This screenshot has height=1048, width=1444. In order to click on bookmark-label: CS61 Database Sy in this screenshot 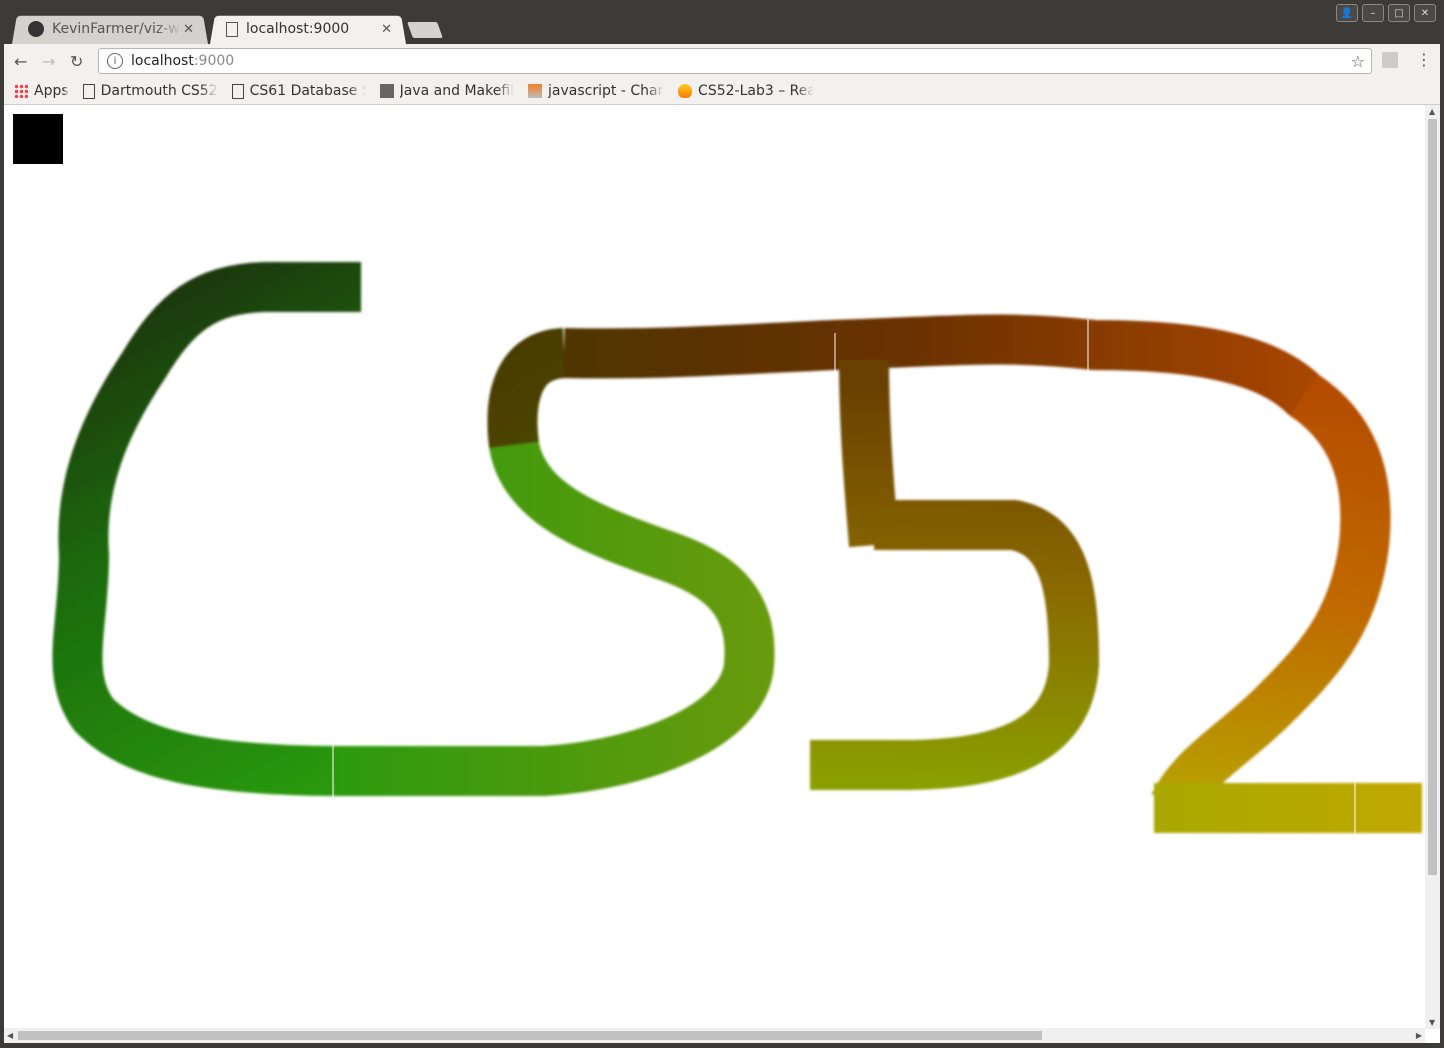, I will do `click(307, 91)`.